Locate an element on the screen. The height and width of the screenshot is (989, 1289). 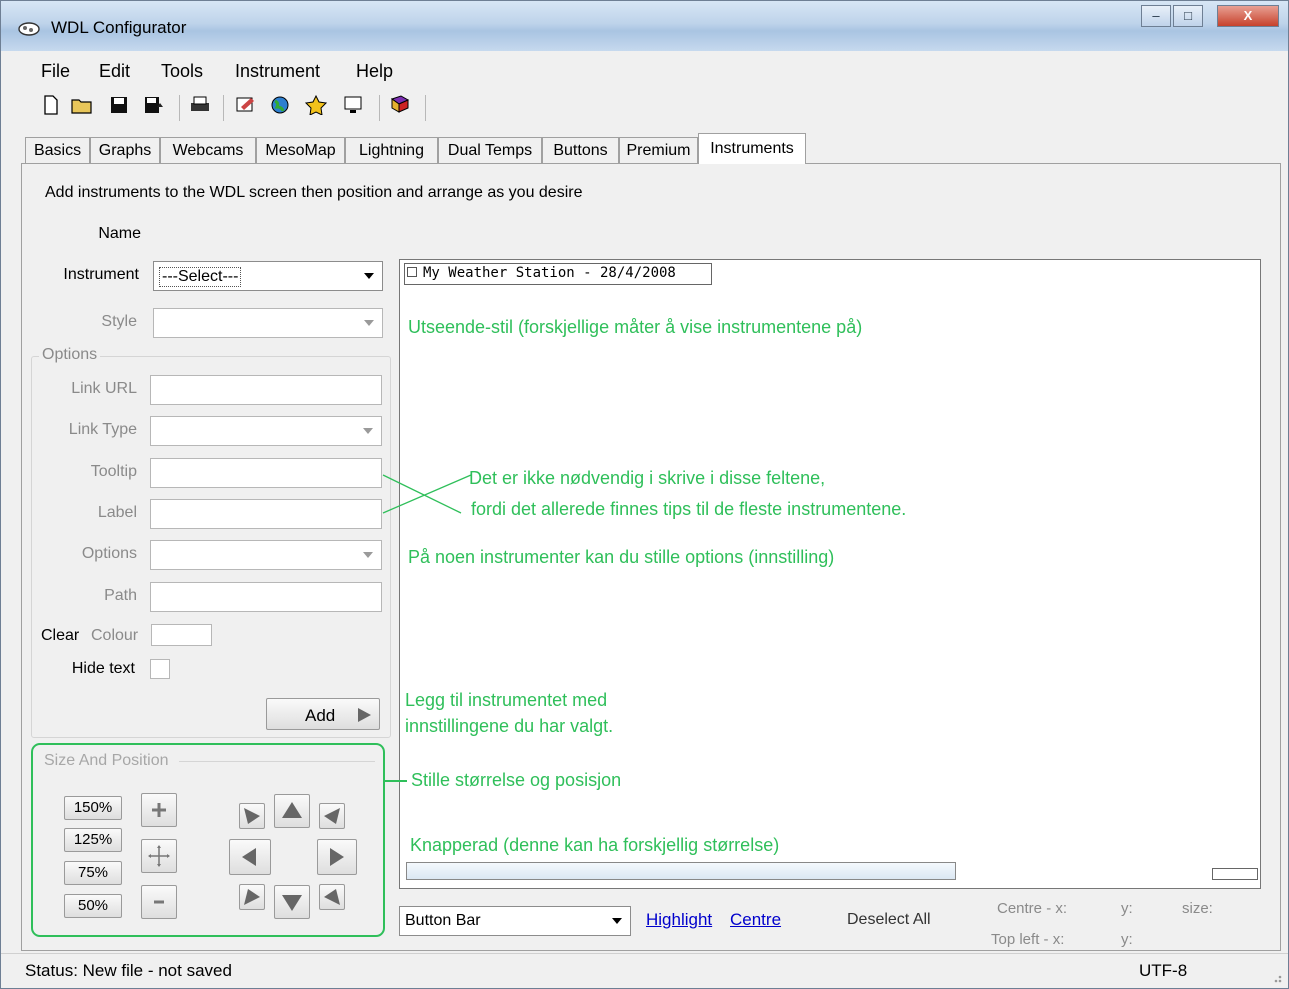
scale-75-button: 75% is located at coordinates (93, 873).